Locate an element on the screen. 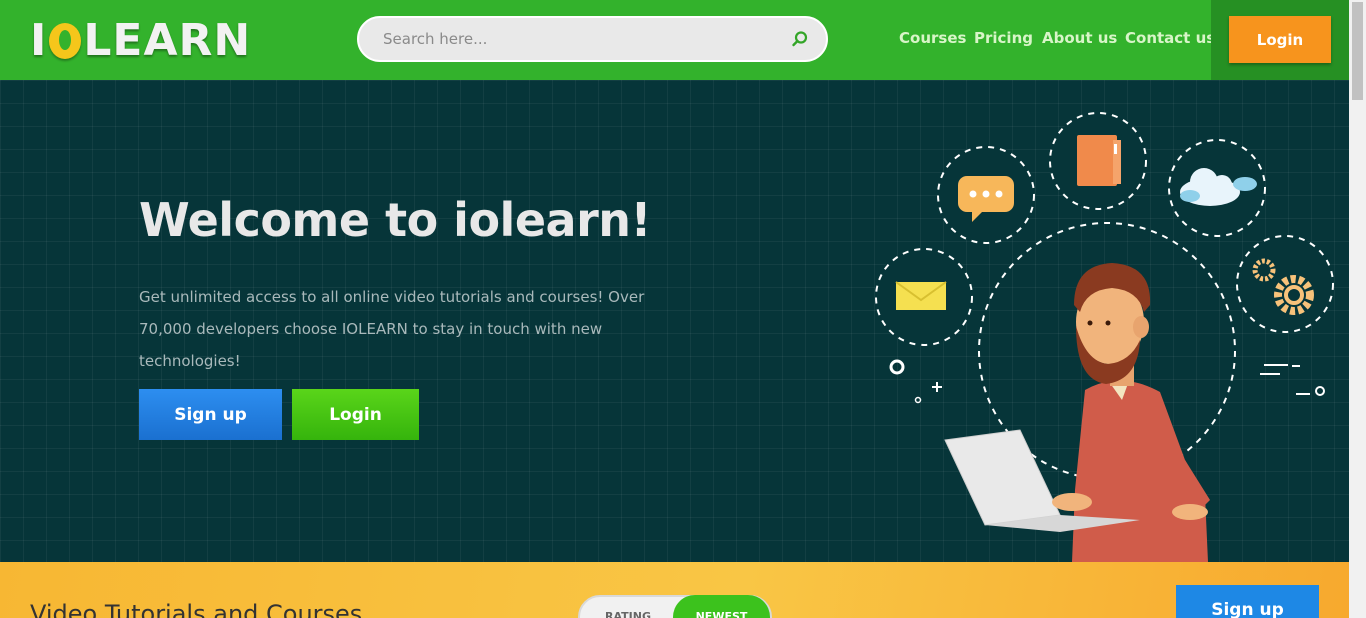 The width and height of the screenshot is (1366, 618). cloud-icon is located at coordinates (1217, 188).